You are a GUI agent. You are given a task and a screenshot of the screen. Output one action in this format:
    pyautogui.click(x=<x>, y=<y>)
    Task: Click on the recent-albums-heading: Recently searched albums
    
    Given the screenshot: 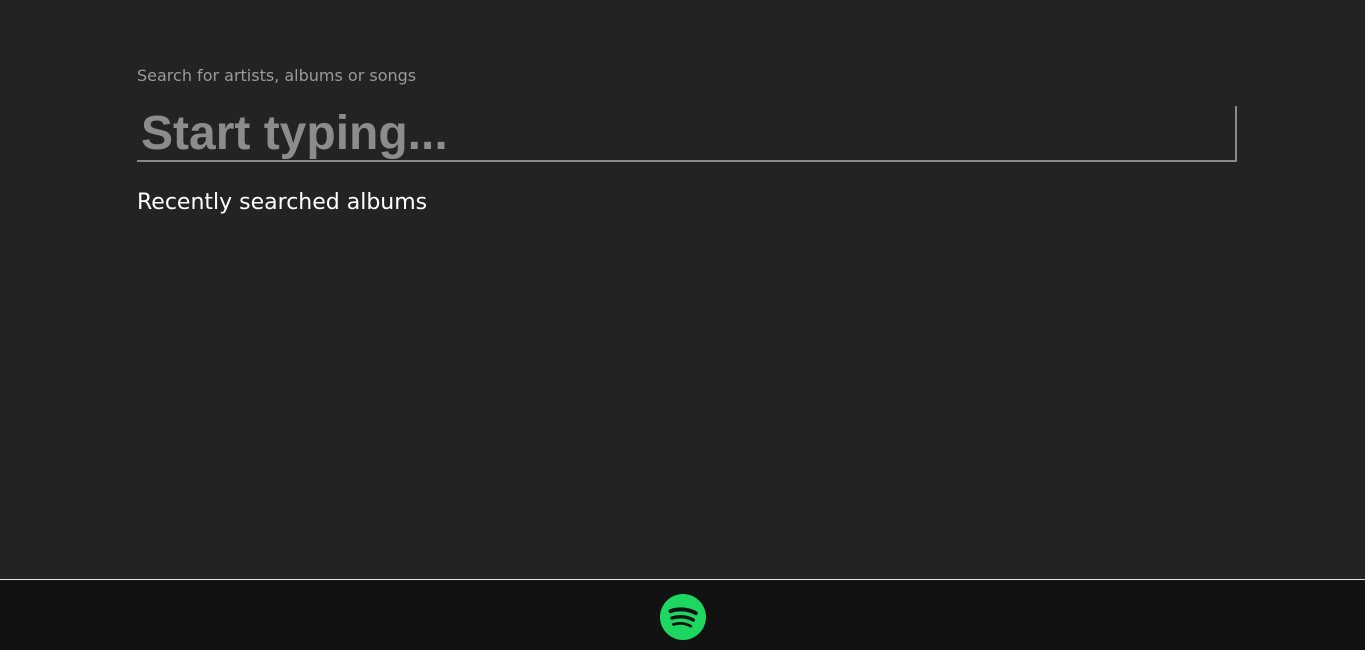 What is the action you would take?
    pyautogui.click(x=282, y=202)
    